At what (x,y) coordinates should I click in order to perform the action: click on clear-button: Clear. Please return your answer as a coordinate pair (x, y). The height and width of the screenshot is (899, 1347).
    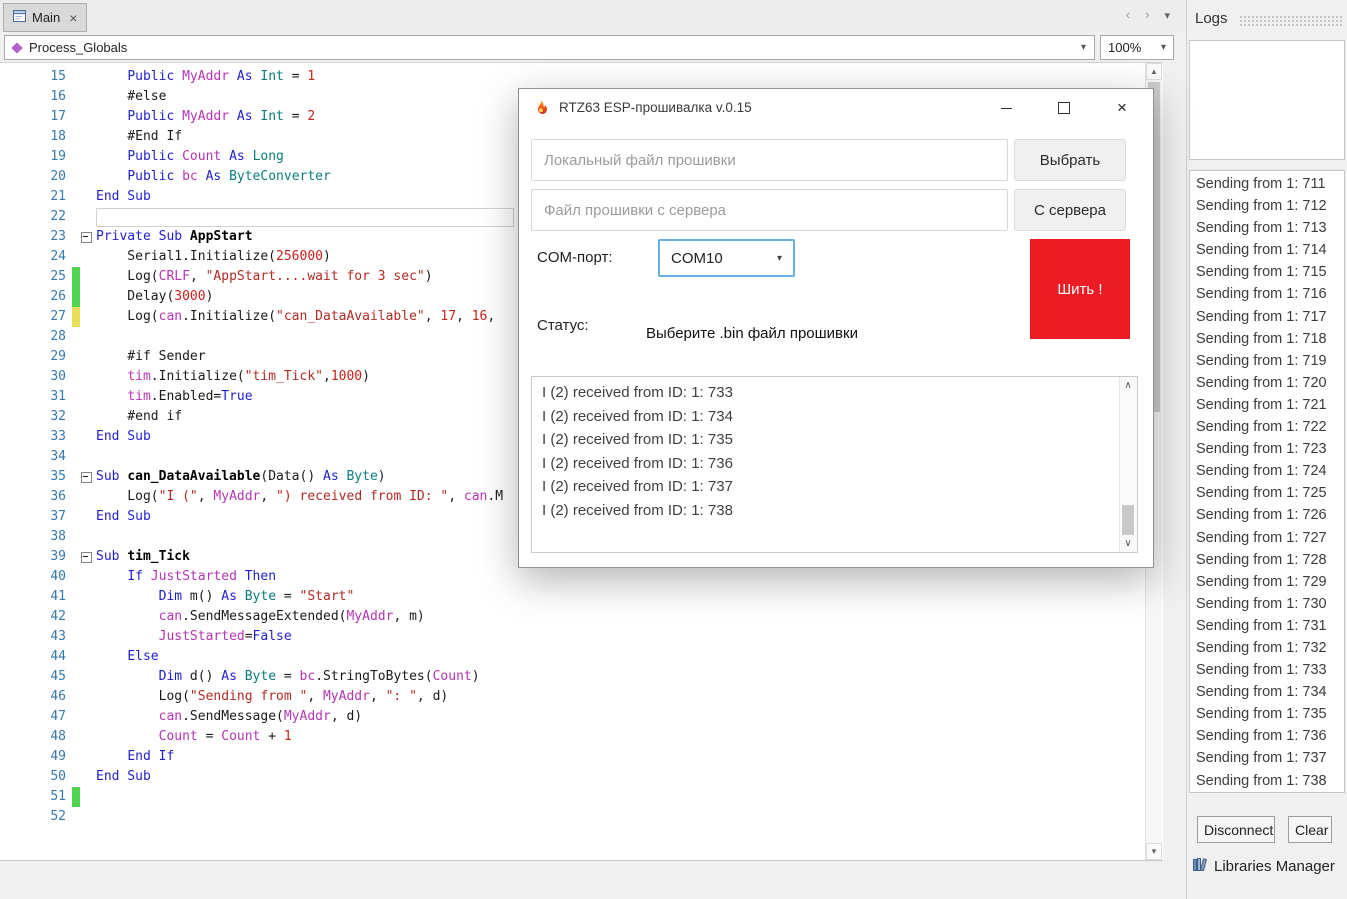
    Looking at the image, I should click on (1310, 829).